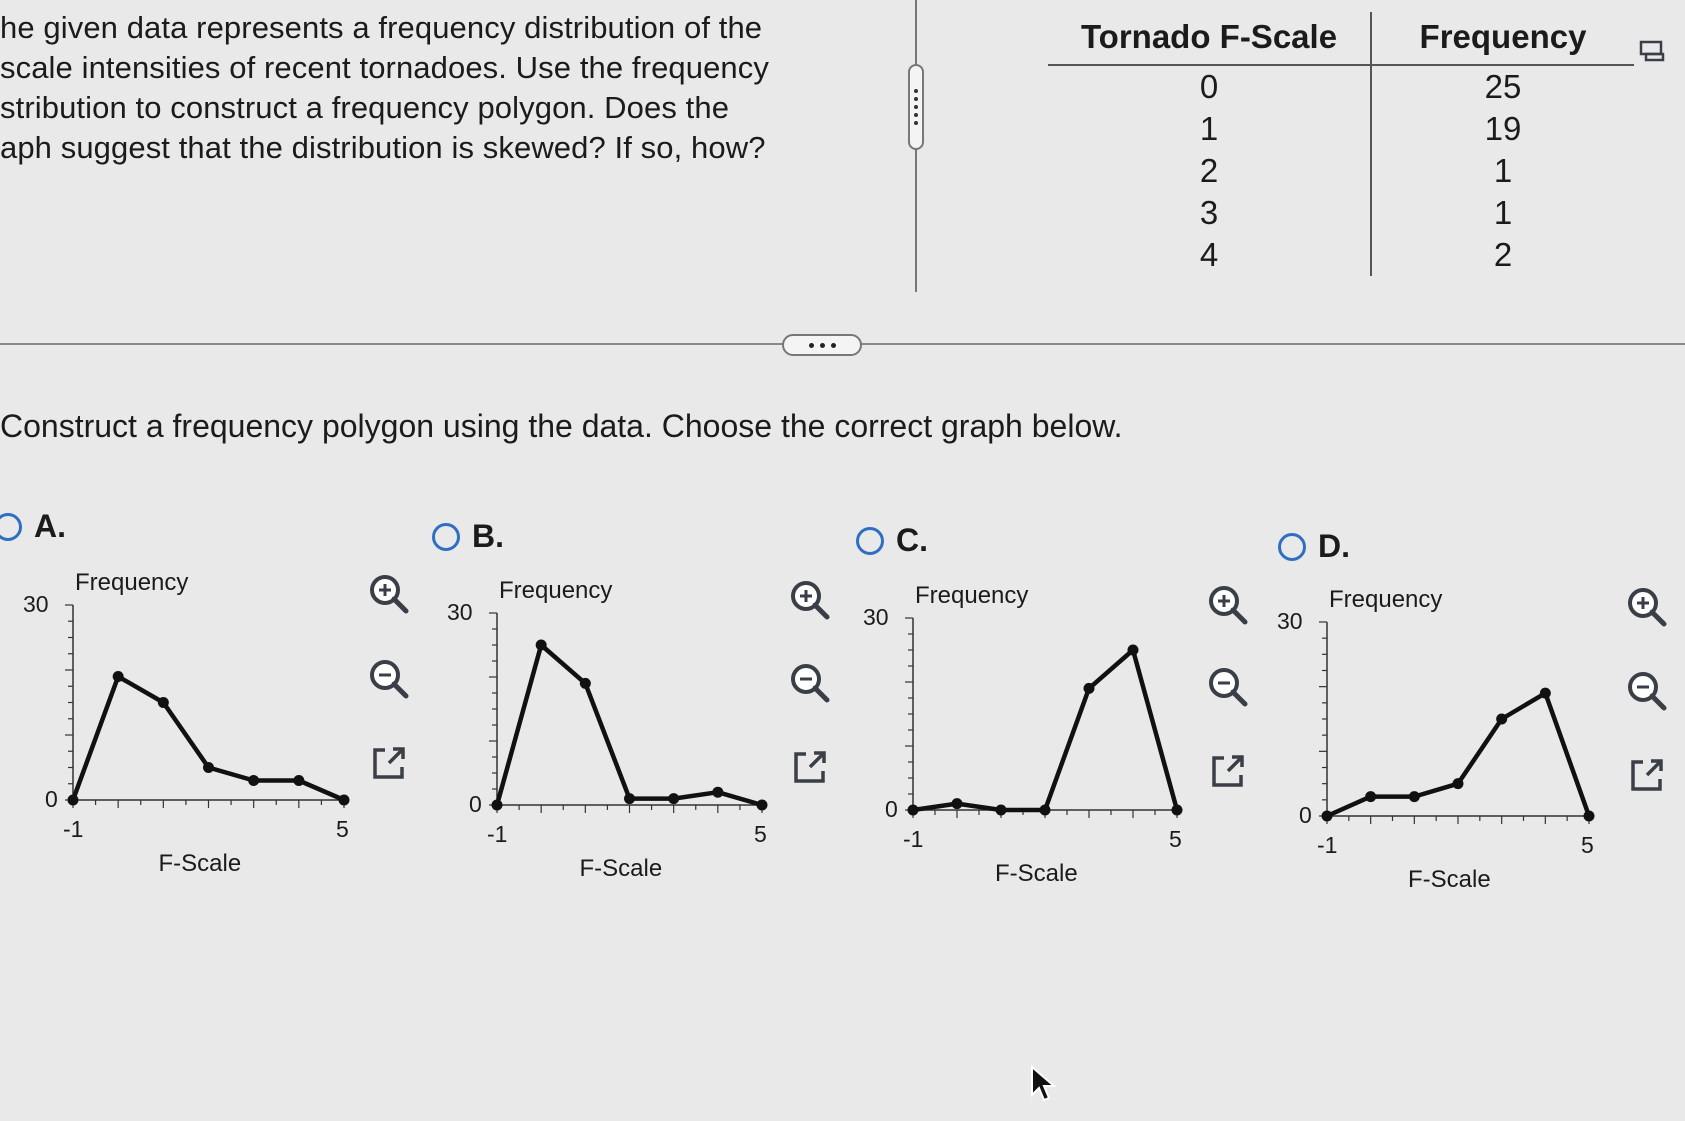  Describe the element at coordinates (1044, 1083) in the screenshot. I see `mouse-cursor-icon` at that location.